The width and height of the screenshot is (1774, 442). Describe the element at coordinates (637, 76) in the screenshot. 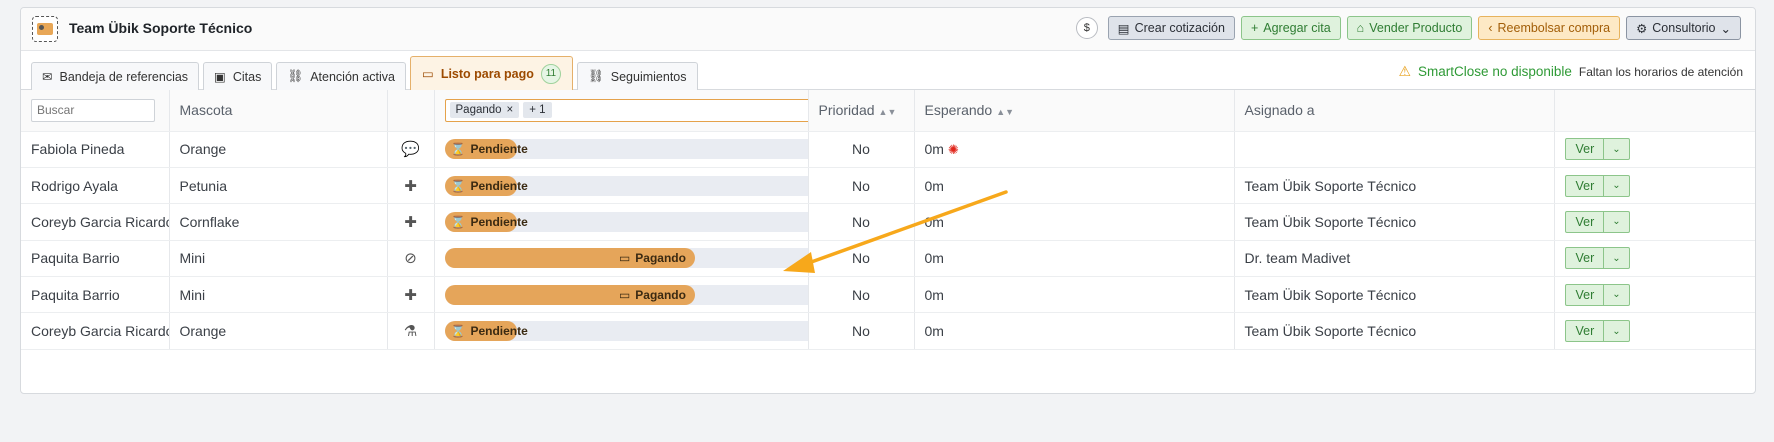

I see `tab-followups: ⛓ Seguimientos` at that location.